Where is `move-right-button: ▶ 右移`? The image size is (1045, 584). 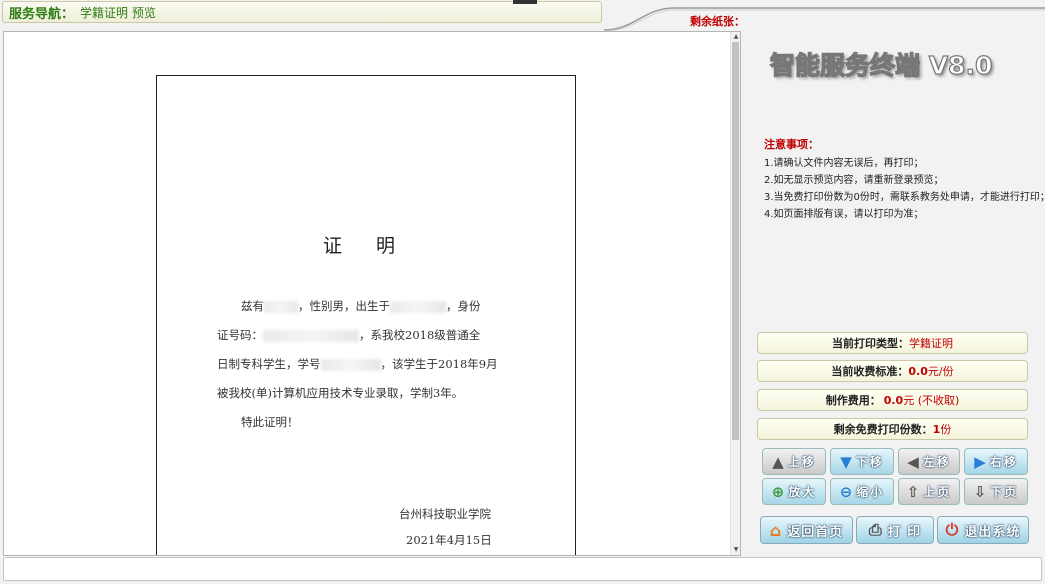 move-right-button: ▶ 右移 is located at coordinates (996, 461).